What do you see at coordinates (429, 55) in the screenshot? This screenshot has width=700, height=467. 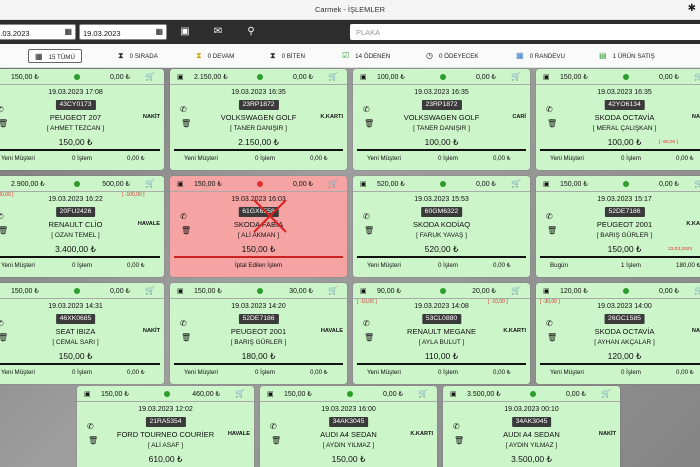 I see `clock-icon: ◷` at bounding box center [429, 55].